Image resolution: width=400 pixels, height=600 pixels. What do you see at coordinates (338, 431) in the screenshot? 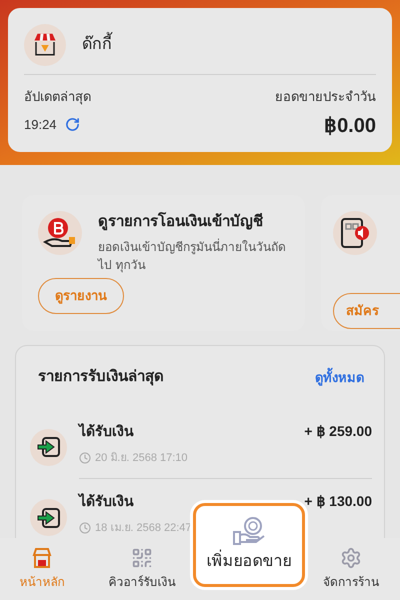
I see `payment-amount: + ฿ 259.00` at bounding box center [338, 431].